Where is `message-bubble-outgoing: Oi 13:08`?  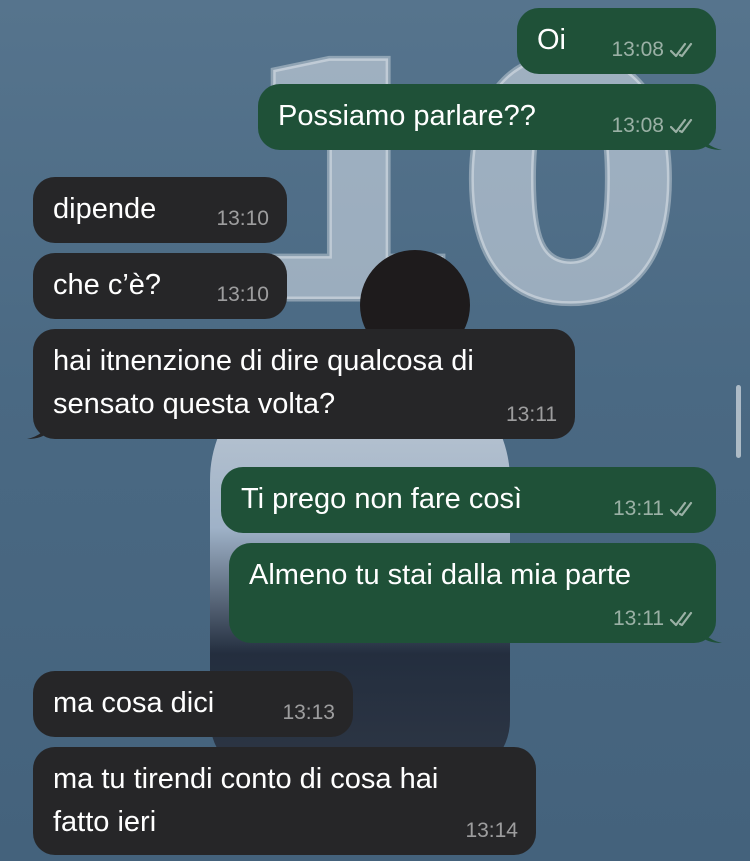 message-bubble-outgoing: Oi 13:08 is located at coordinates (616, 41).